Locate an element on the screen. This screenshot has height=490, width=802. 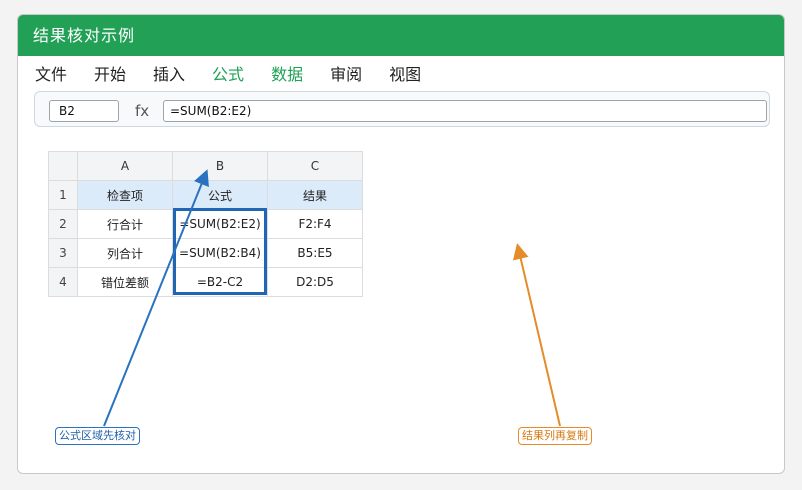
formula-area-callout: 公式区域先核对 is located at coordinates (97, 436).